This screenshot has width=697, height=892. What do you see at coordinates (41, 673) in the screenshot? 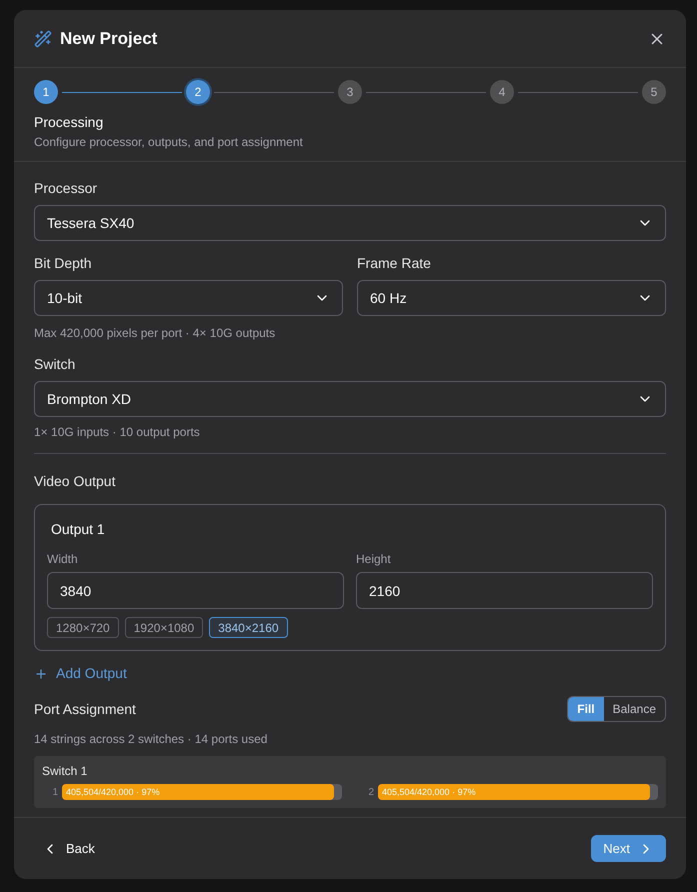
I see `plus-icon` at bounding box center [41, 673].